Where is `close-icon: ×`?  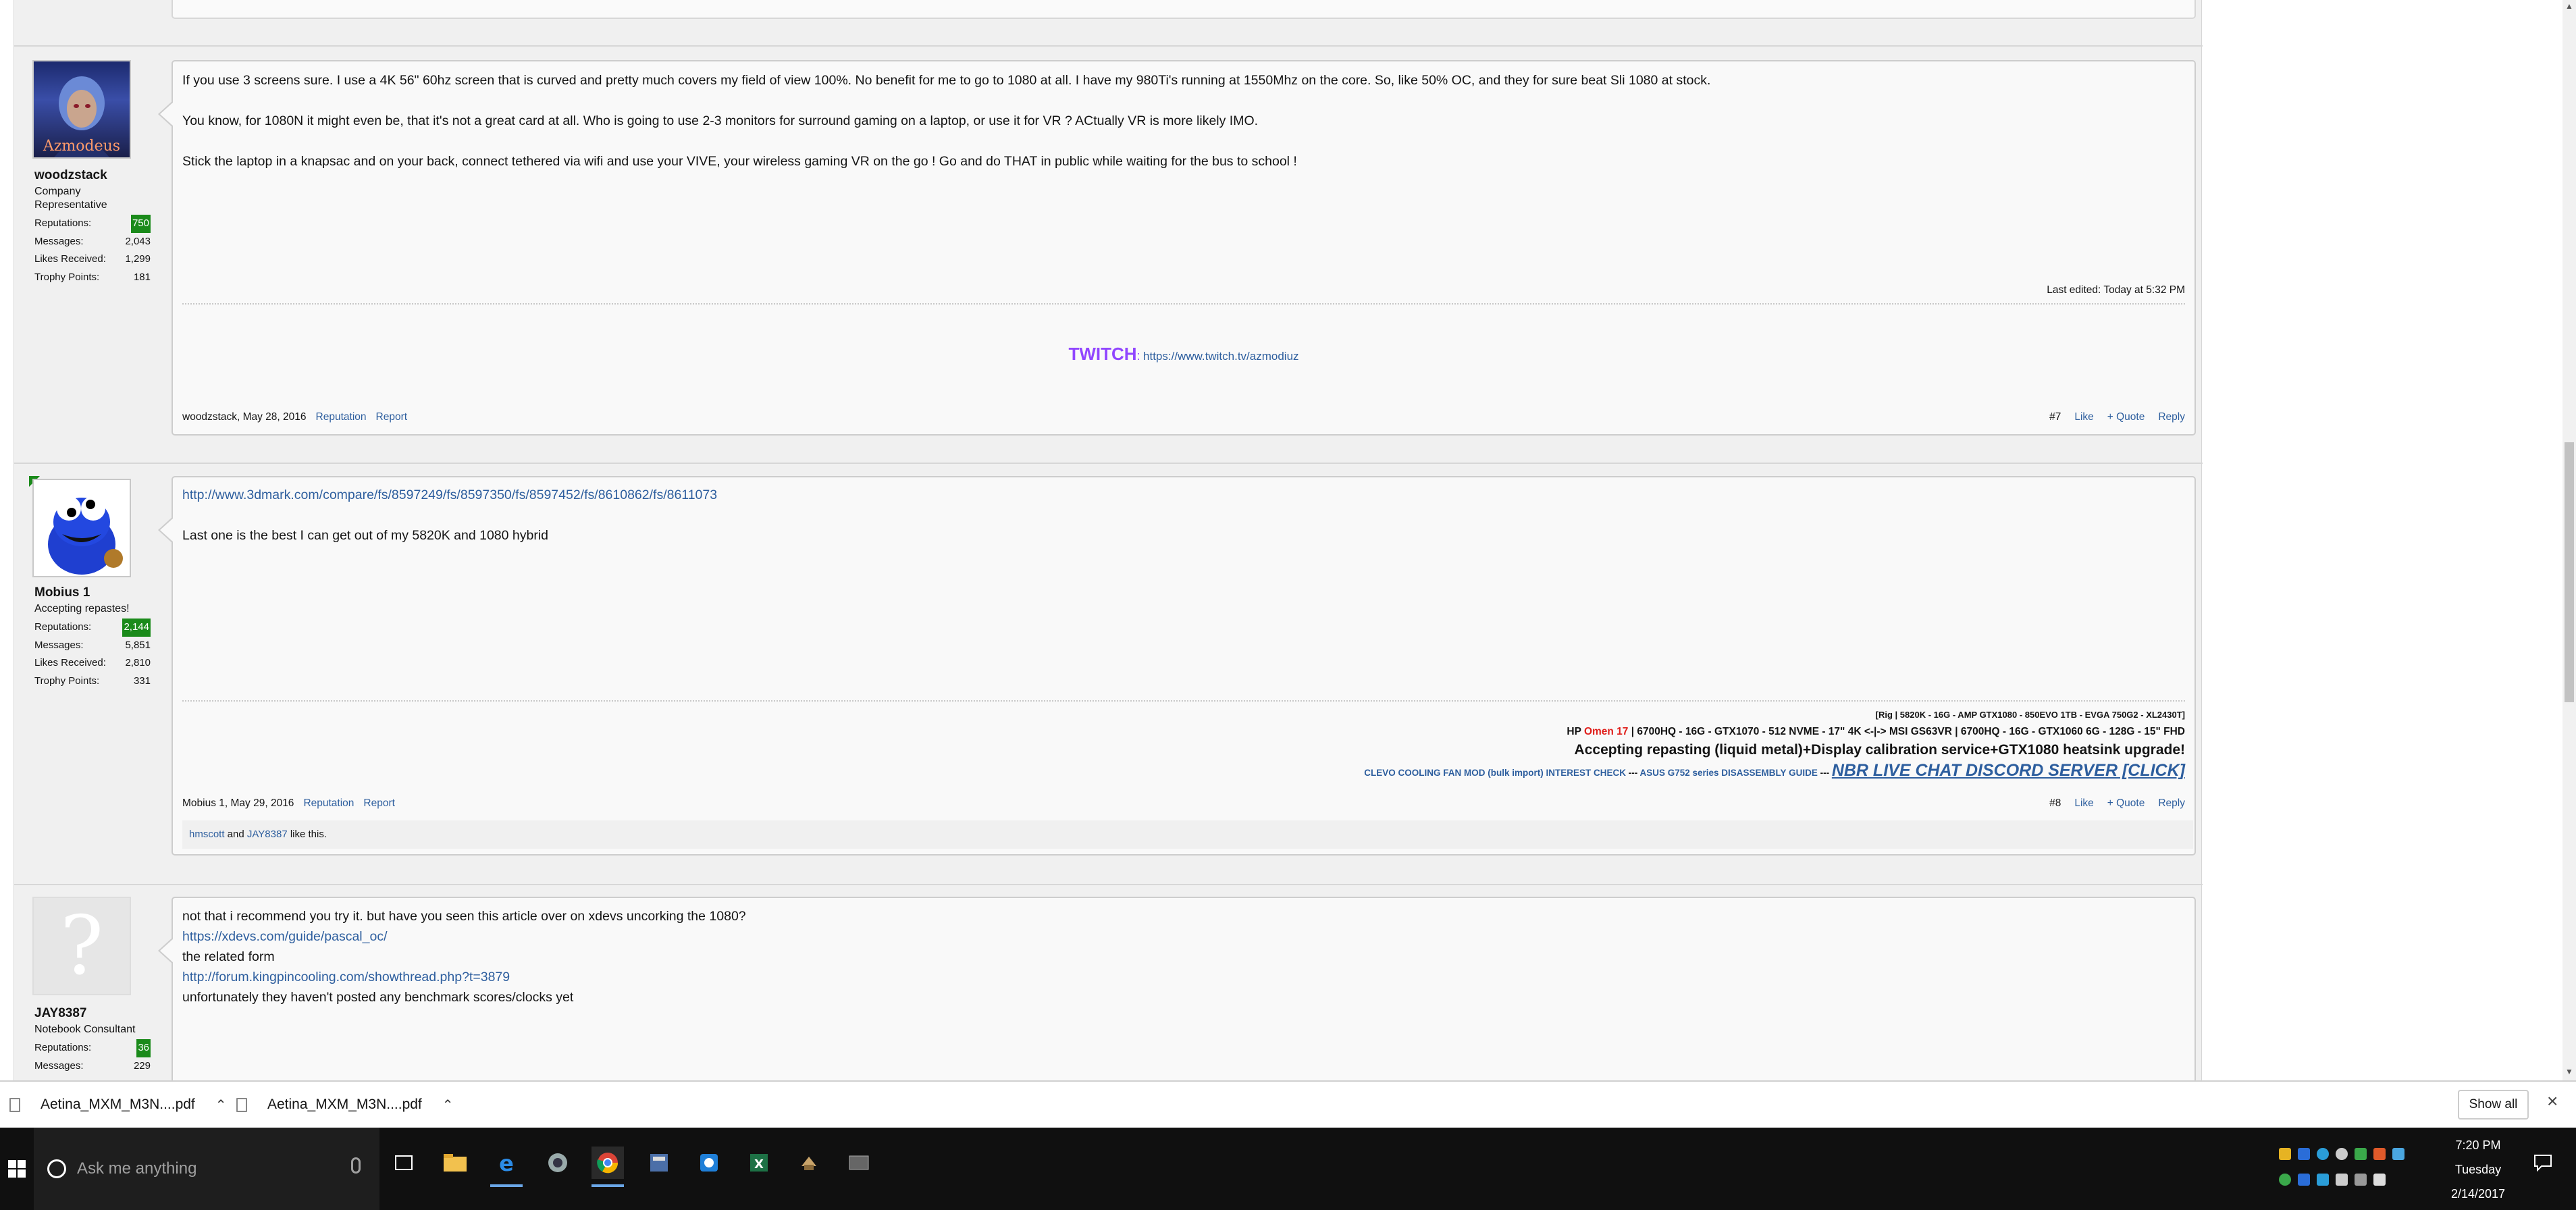
close-icon: × is located at coordinates (2552, 1101).